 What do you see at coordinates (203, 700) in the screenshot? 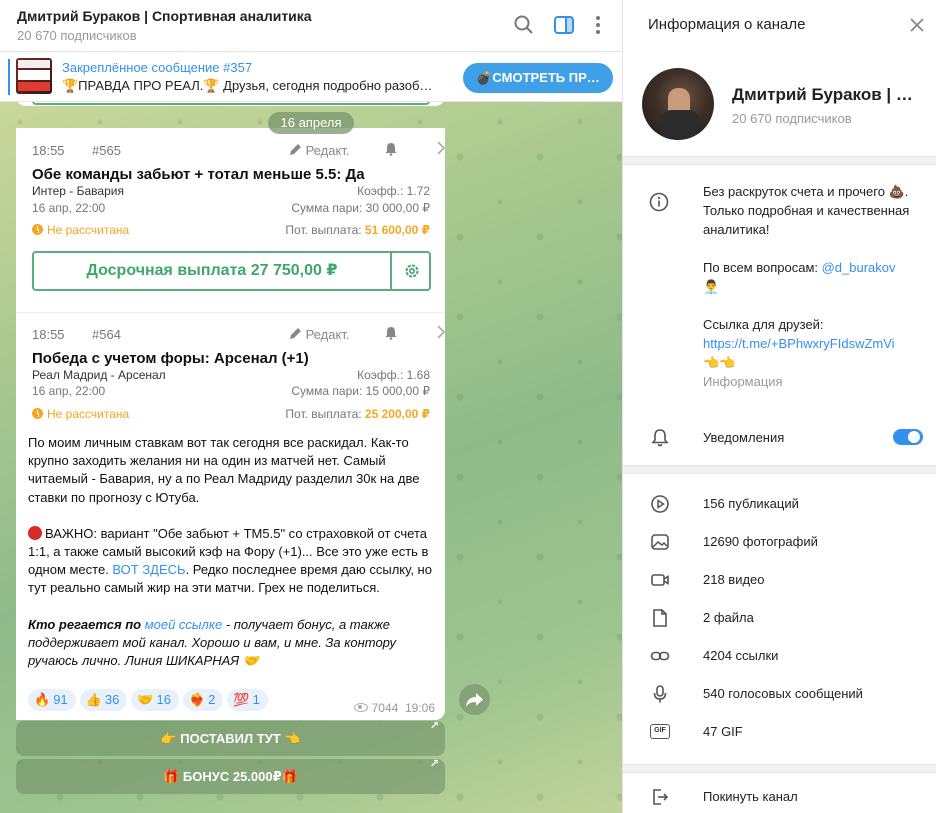
I see `reaction-heart-fire: ❤️‍🔥 2` at bounding box center [203, 700].